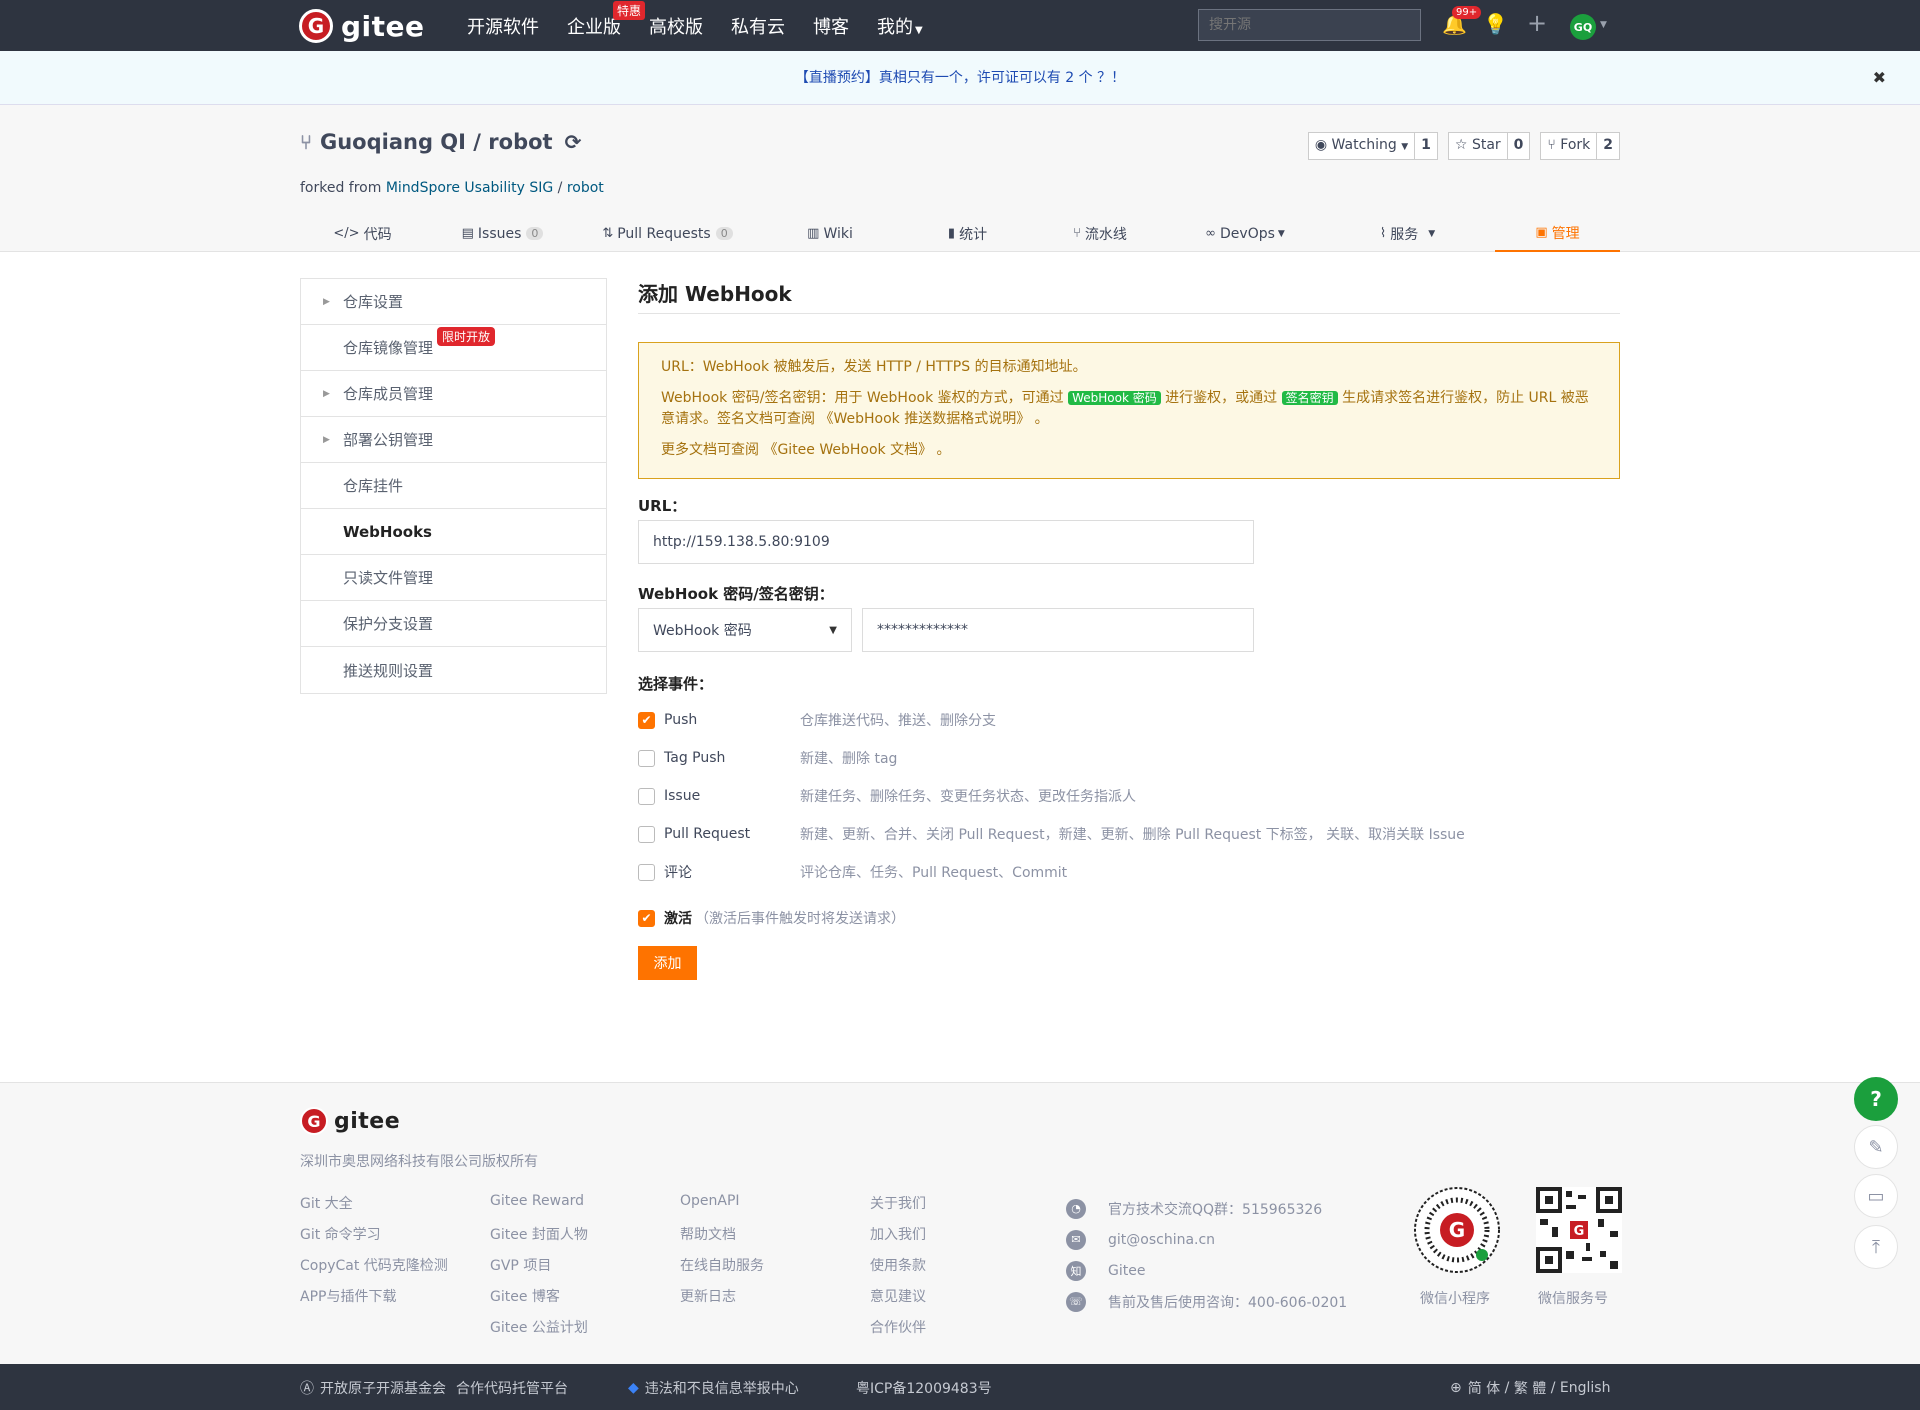 This screenshot has height=1410, width=1920. I want to click on footer-link: APP与插件下载, so click(348, 1297).